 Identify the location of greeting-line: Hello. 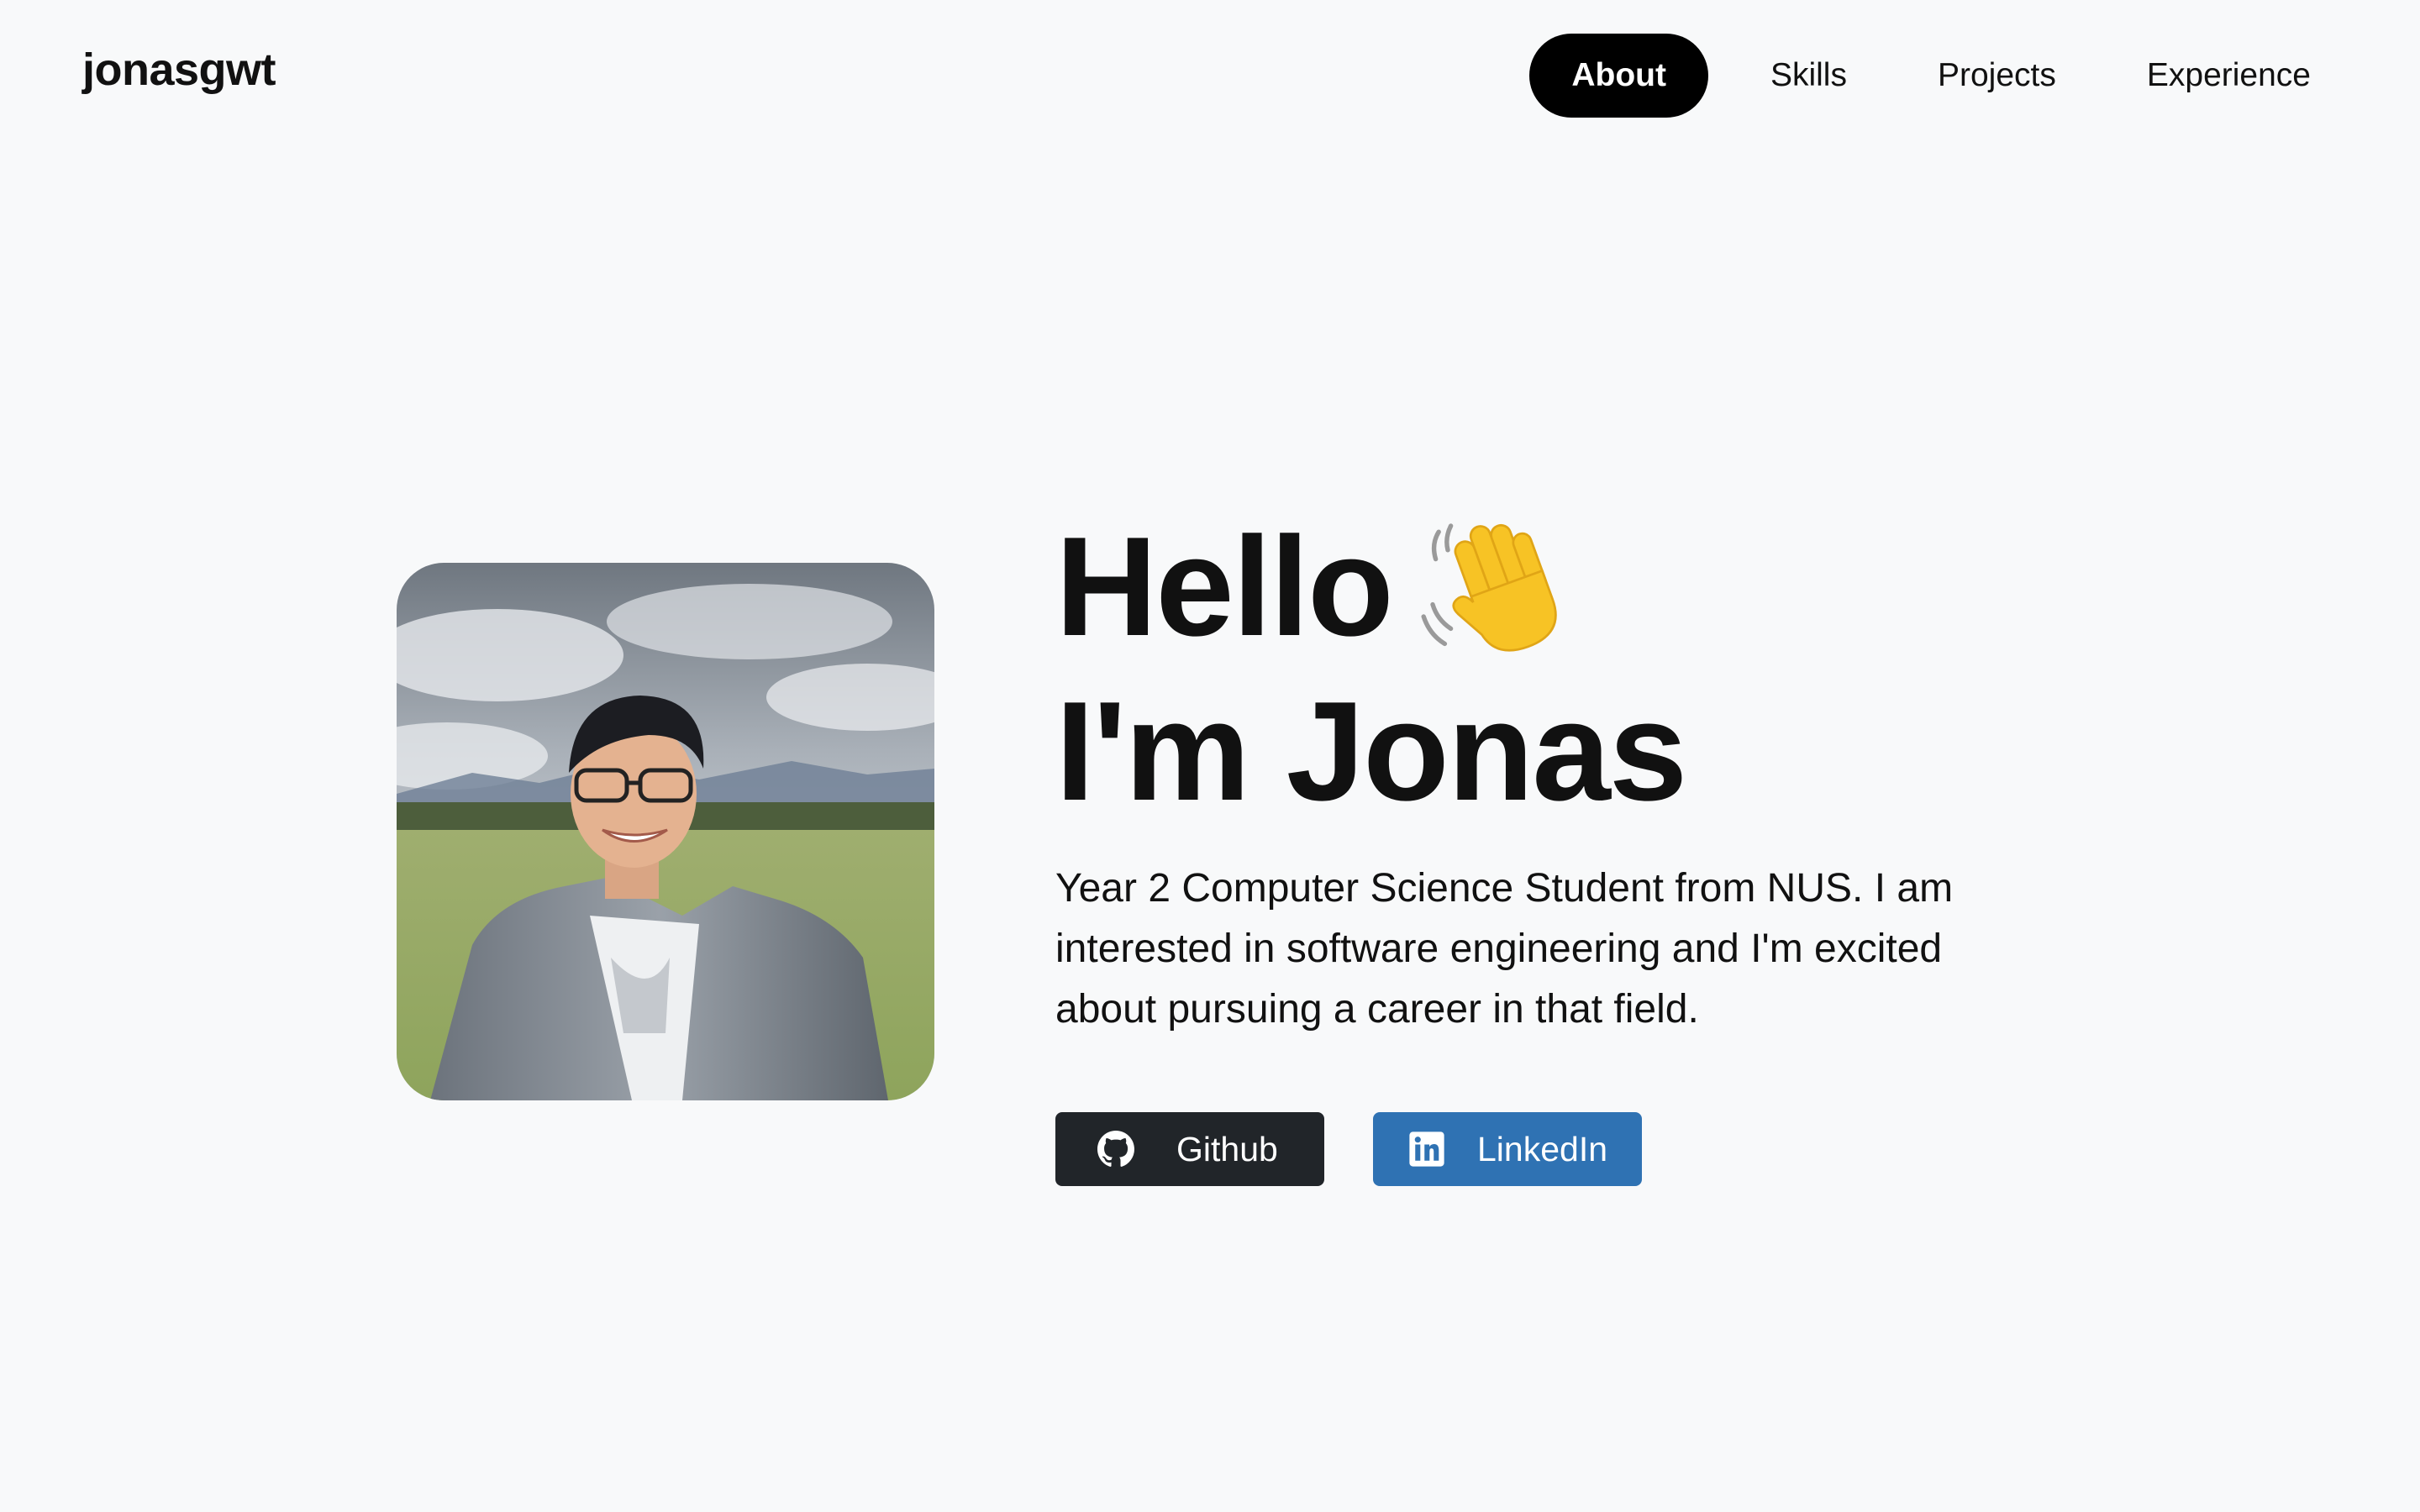
(1559, 586).